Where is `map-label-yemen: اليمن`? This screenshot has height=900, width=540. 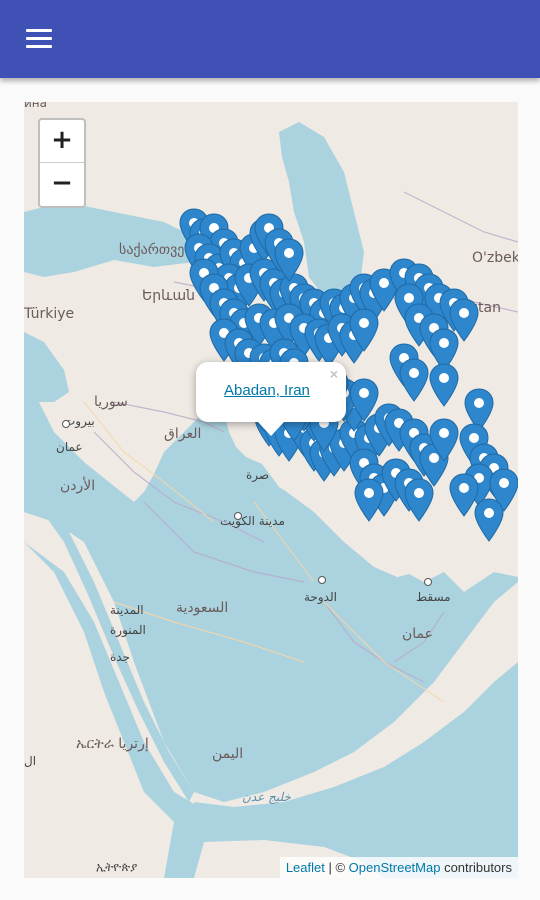 map-label-yemen: اليمن is located at coordinates (228, 754).